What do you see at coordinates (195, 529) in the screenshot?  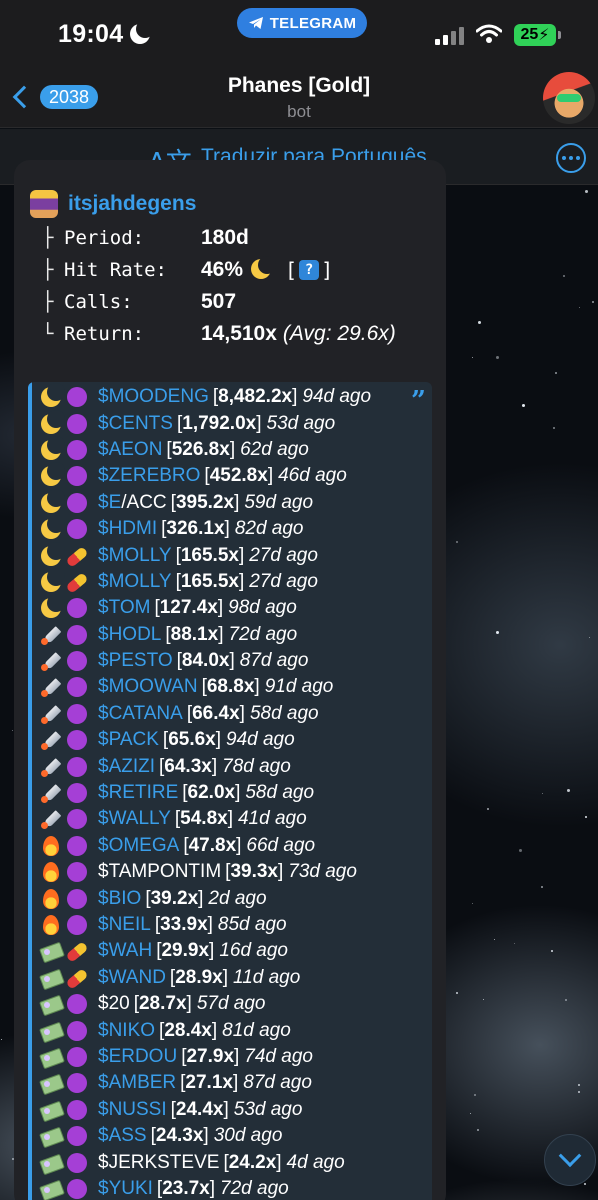 I see `multiplier: [326.1x]` at bounding box center [195, 529].